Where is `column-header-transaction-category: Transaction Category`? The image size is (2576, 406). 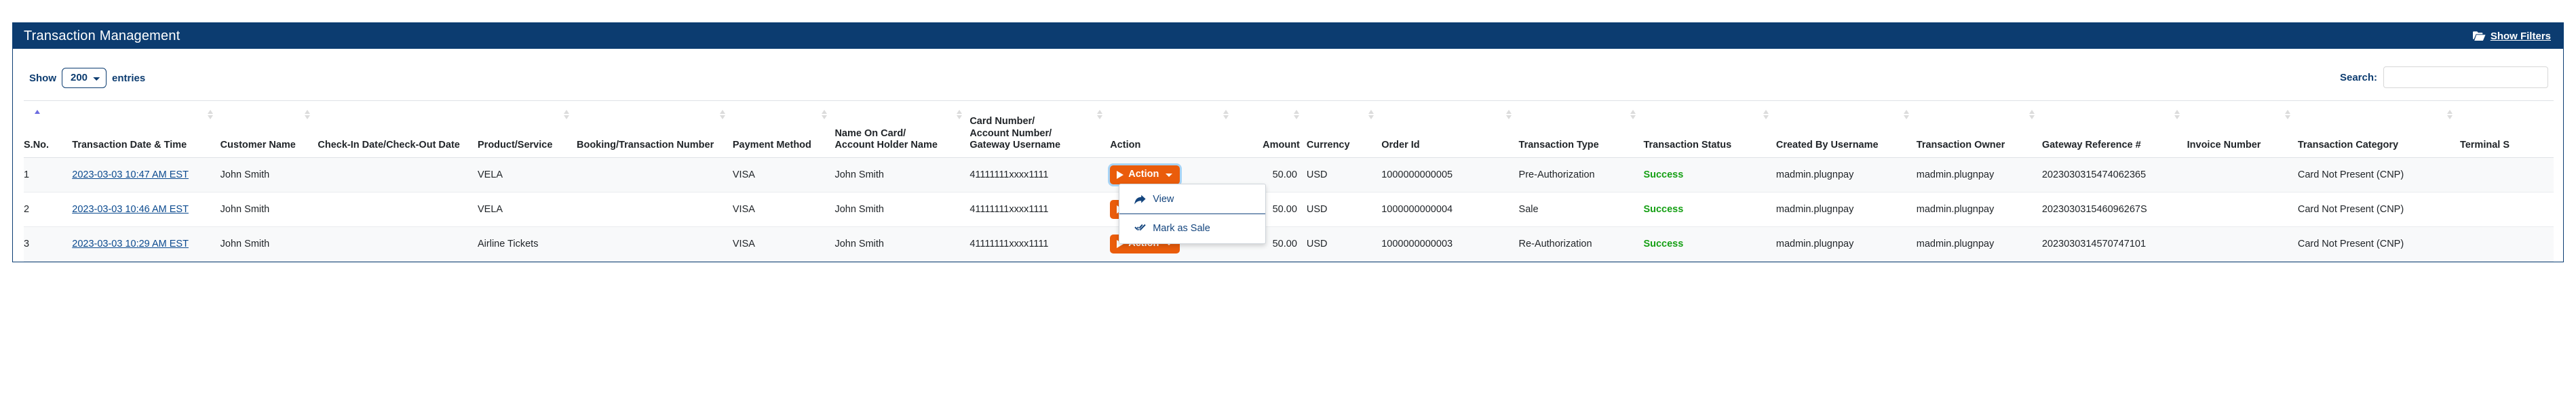 column-header-transaction-category: Transaction Category is located at coordinates (2379, 129).